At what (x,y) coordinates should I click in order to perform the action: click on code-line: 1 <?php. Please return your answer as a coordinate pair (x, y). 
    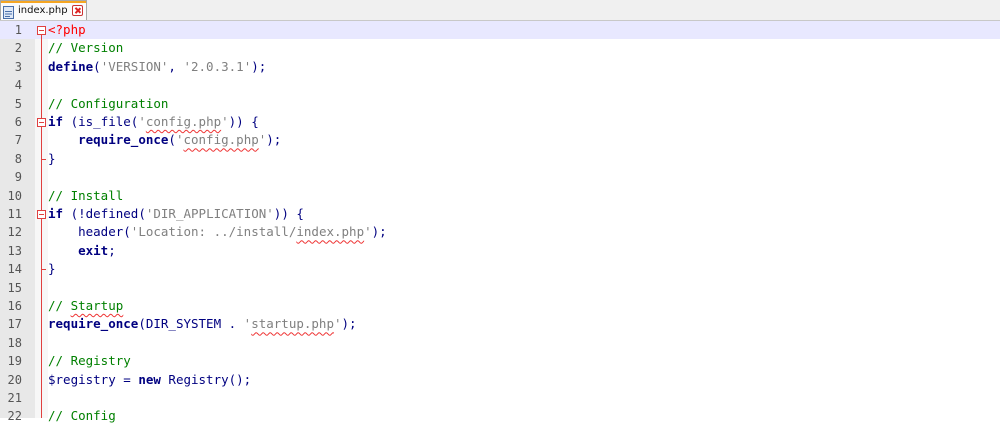
    Looking at the image, I should click on (500, 30).